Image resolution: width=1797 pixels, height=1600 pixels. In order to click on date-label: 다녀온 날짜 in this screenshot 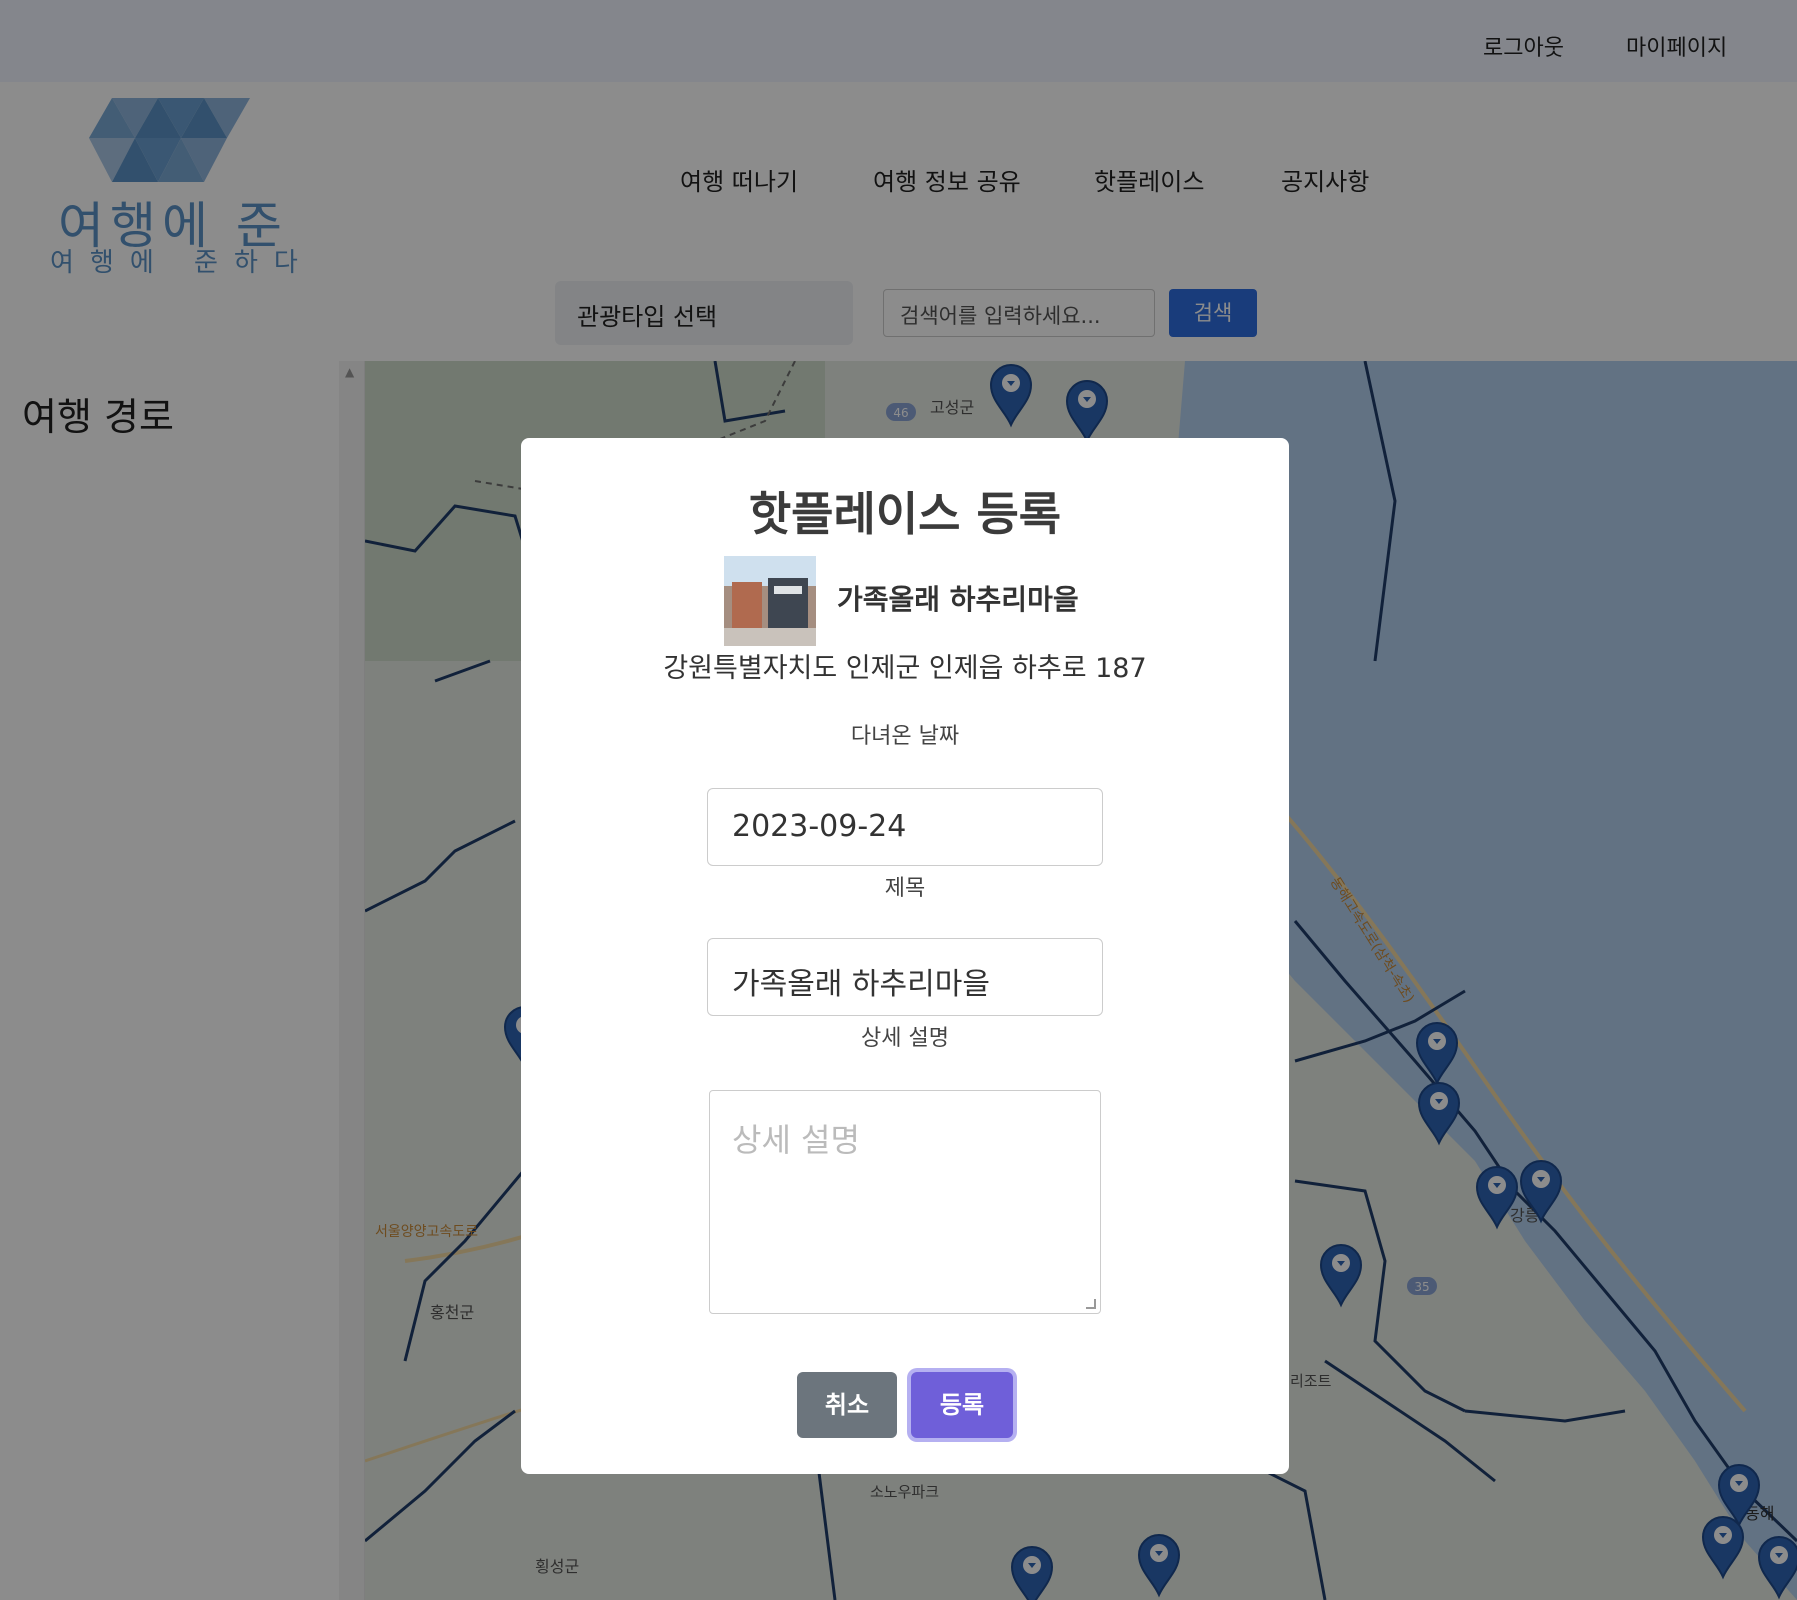, I will do `click(905, 736)`.